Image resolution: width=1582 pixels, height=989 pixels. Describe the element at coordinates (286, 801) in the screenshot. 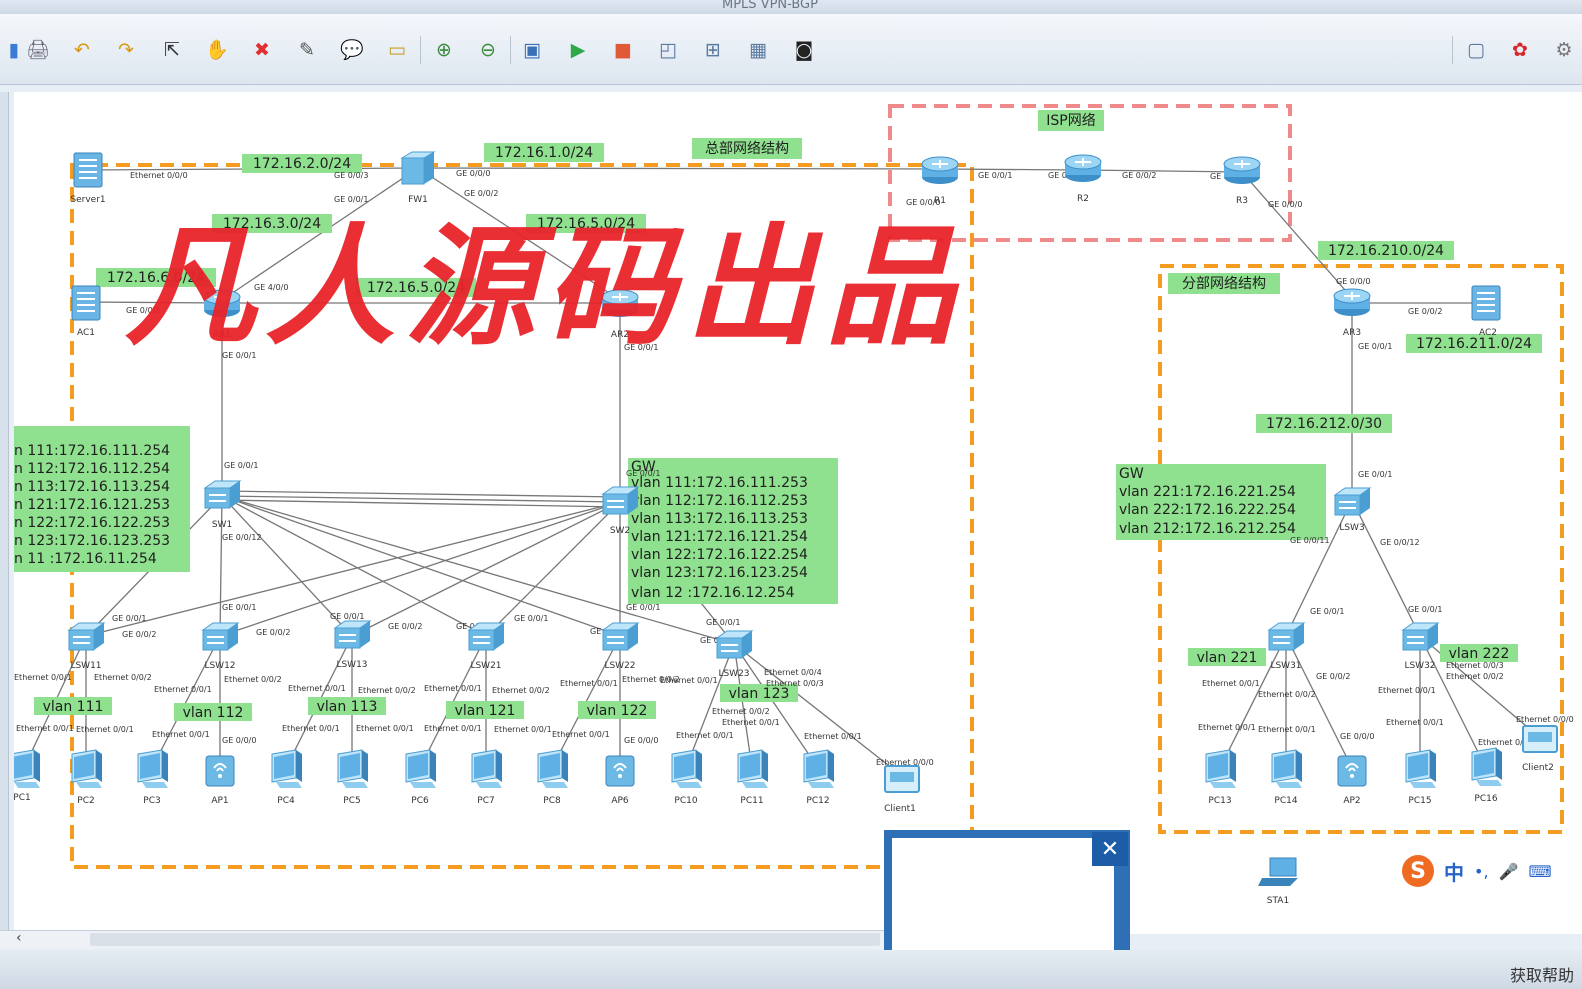

I see `device-label: PC4` at that location.